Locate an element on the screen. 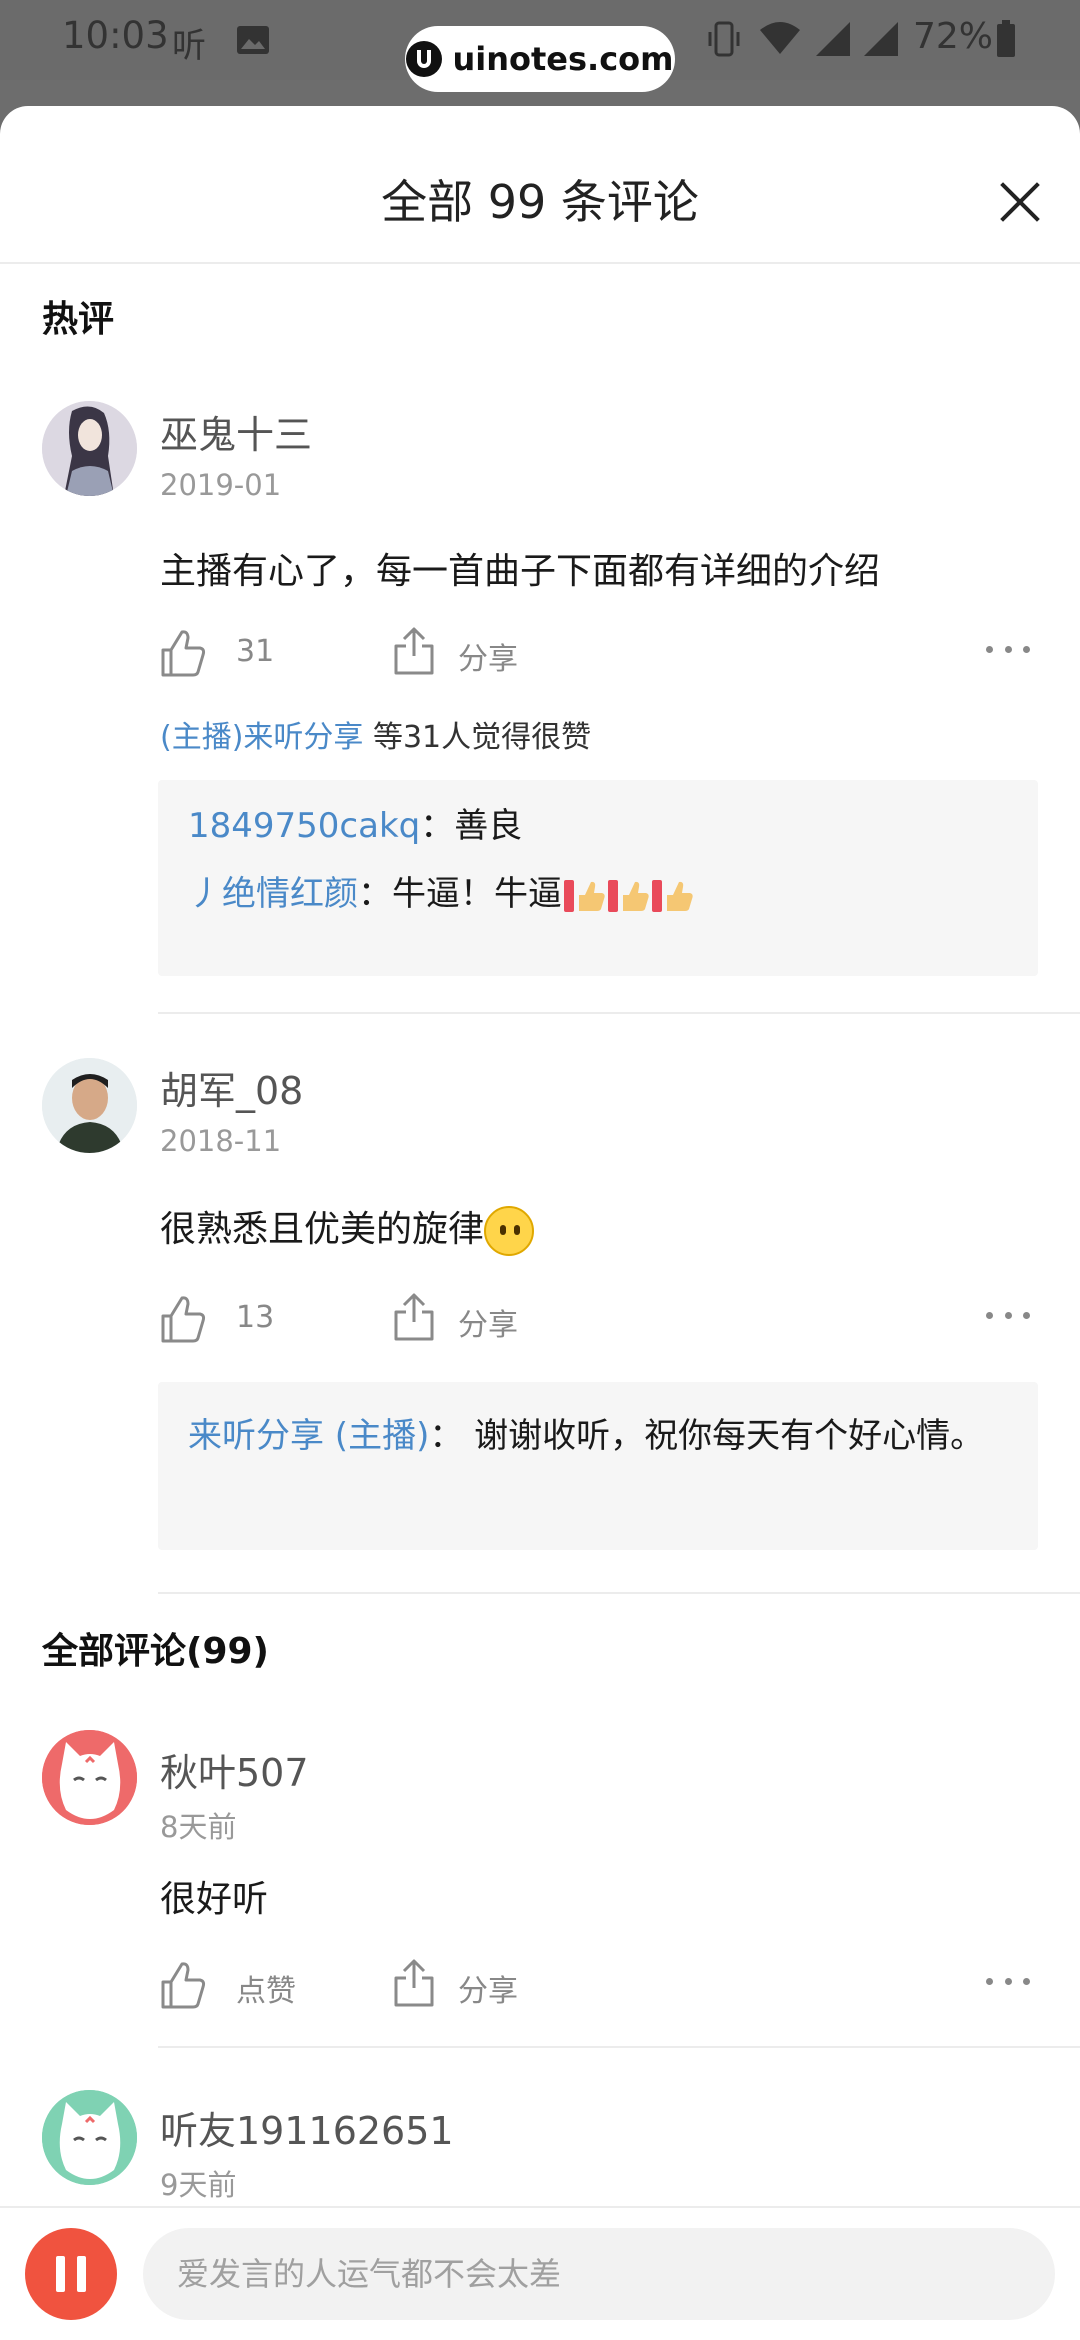 The image size is (1080, 2340). reply-item: 丿绝情红颜：牛逼！牛逼 is located at coordinates (598, 894).